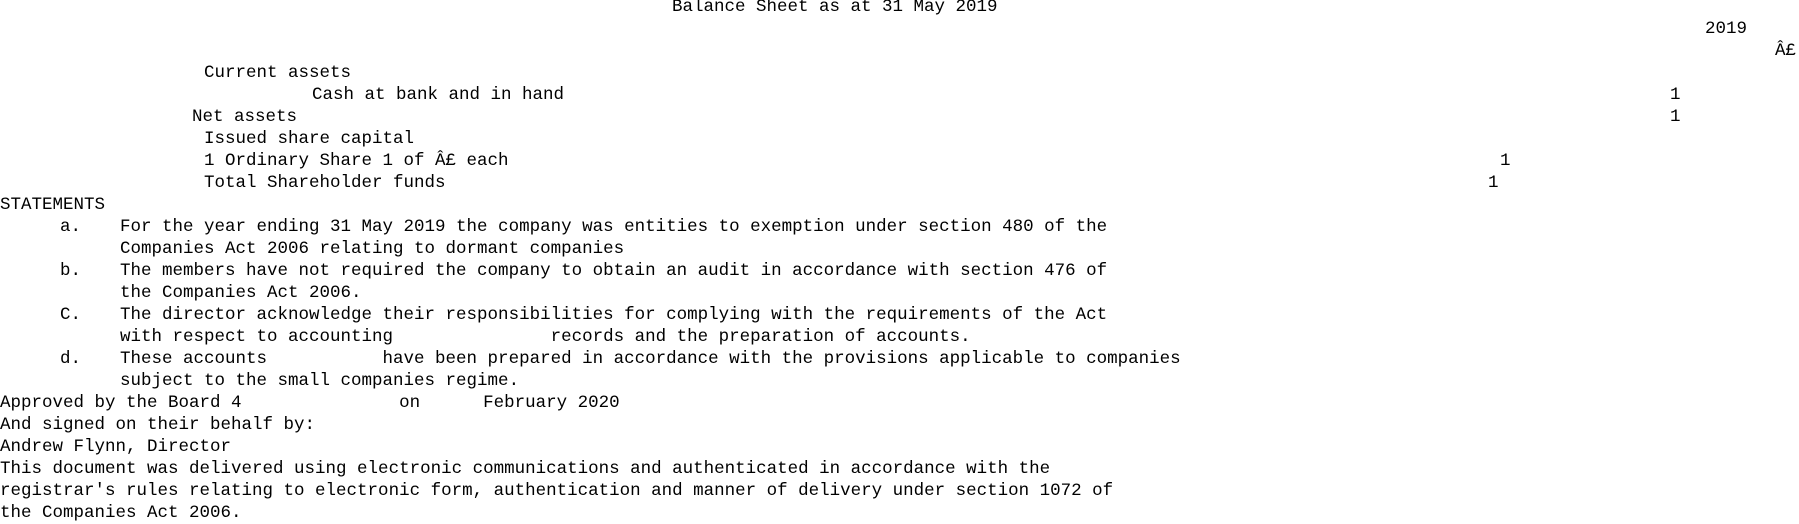 The image size is (1799, 524). Describe the element at coordinates (121, 513) in the screenshot. I see `delivery-notice-line: the Companies Act 2006.` at that location.